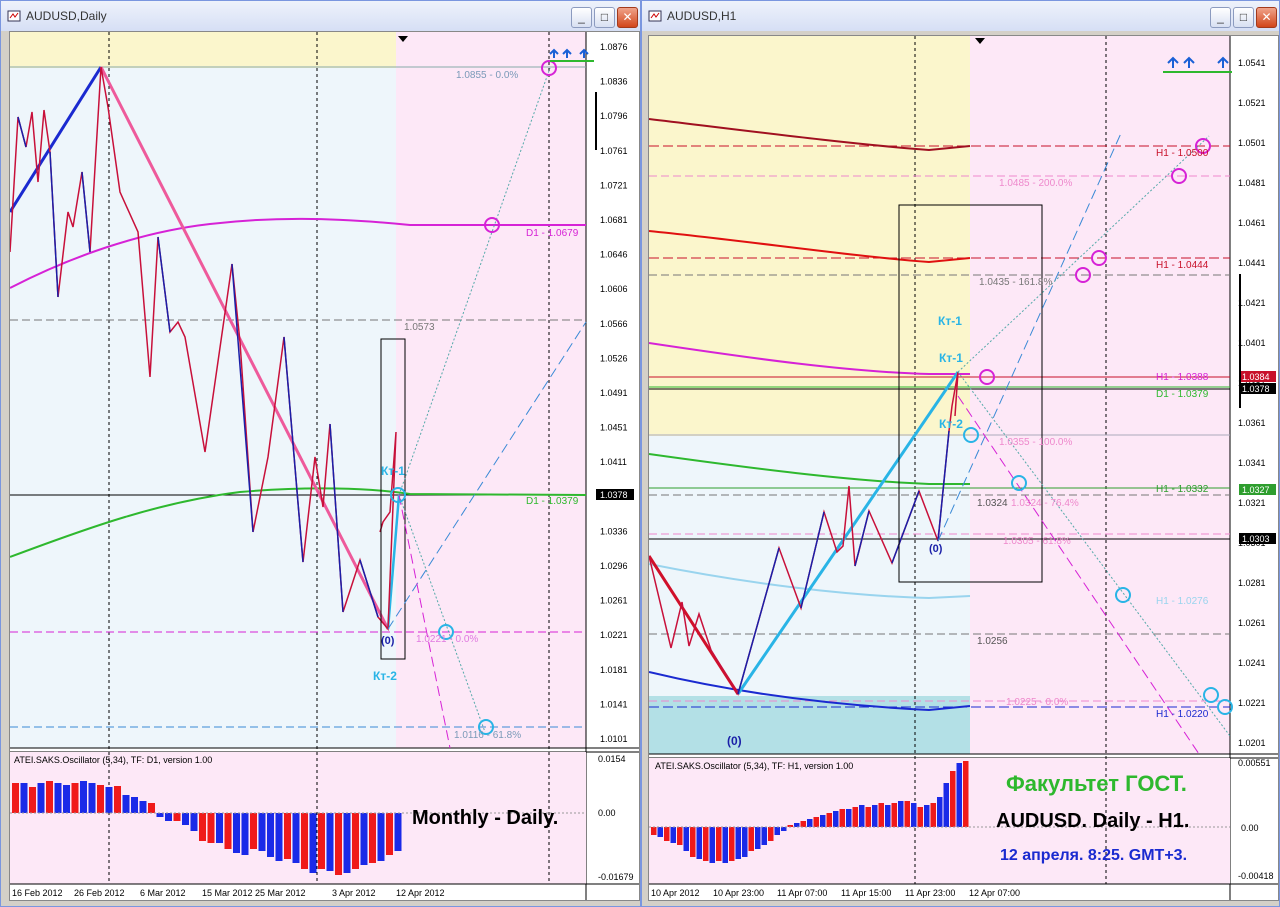  I want to click on caption-pair: AUDUSD. Daily - H1., so click(1092, 821).